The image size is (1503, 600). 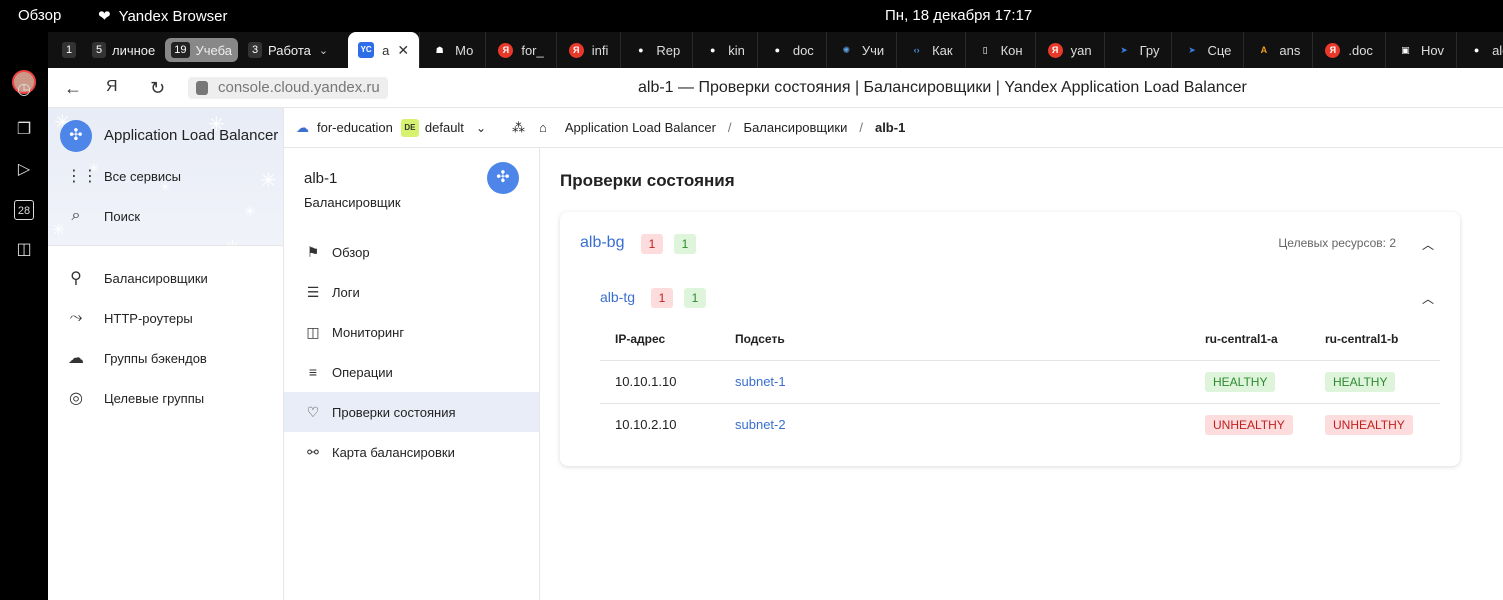 What do you see at coordinates (165, 216) in the screenshot?
I see `search-link: ⌕ Поиск` at bounding box center [165, 216].